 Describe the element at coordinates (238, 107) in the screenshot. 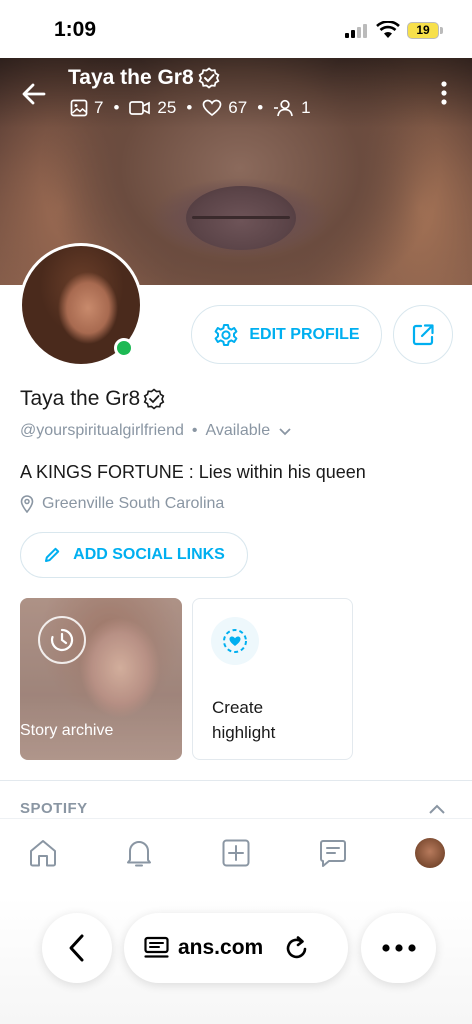

I see `likes-count: 67` at that location.